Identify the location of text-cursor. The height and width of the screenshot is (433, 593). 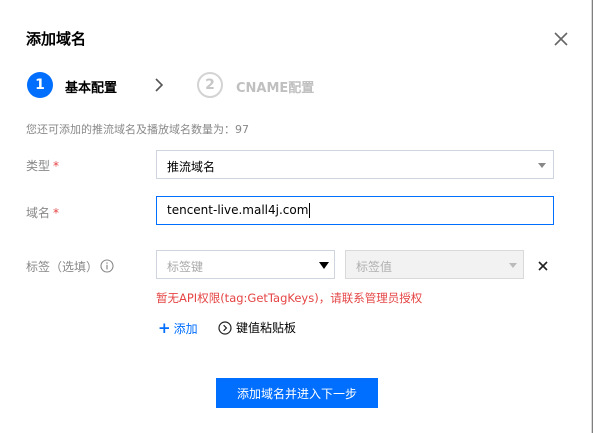
(310, 210).